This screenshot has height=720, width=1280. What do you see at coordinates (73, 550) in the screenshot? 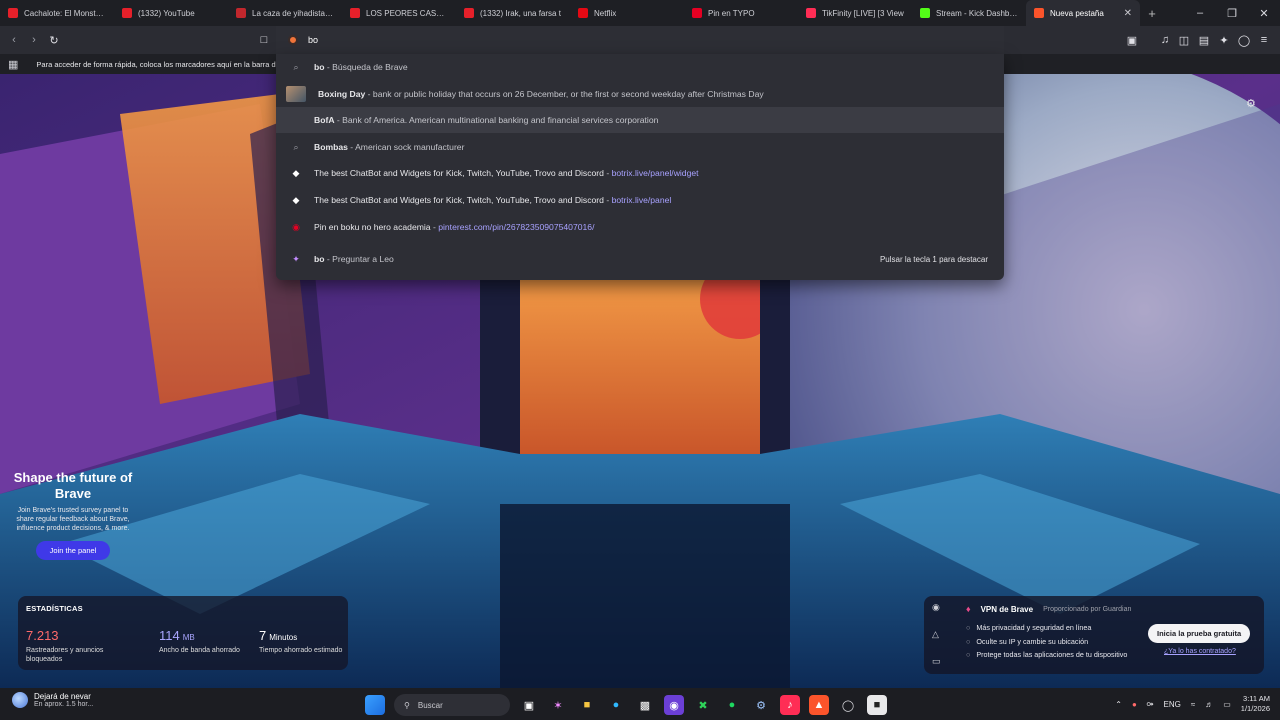
I see `join-panel-button: Join the panel` at bounding box center [73, 550].